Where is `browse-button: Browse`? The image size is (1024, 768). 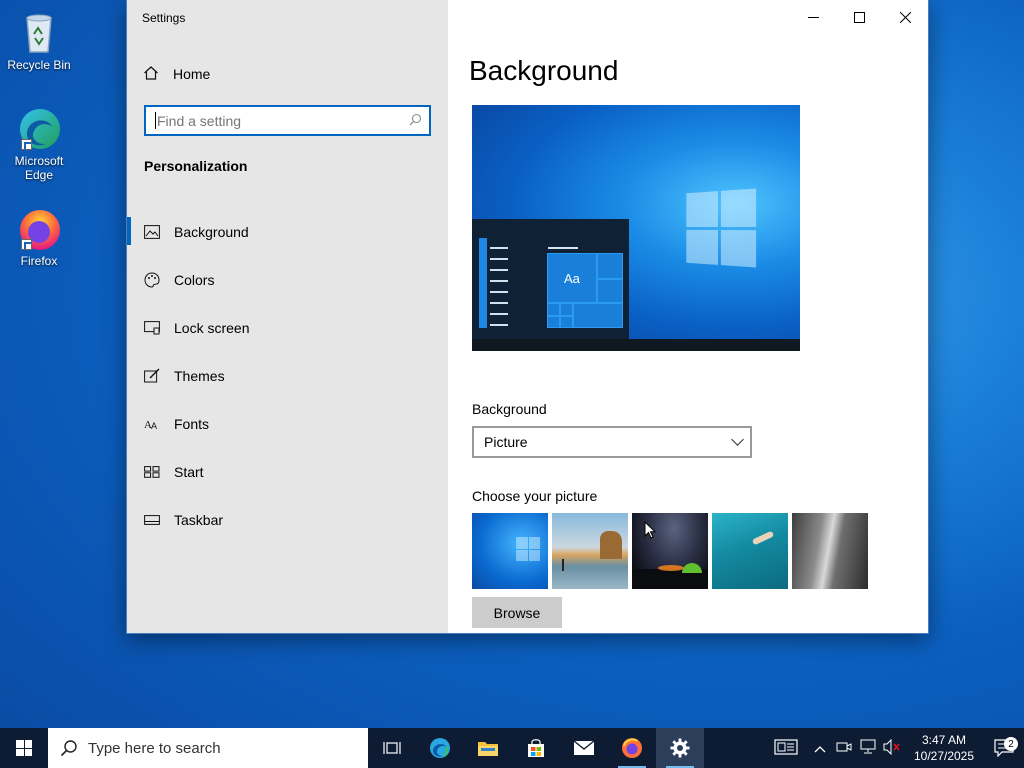 browse-button: Browse is located at coordinates (517, 612).